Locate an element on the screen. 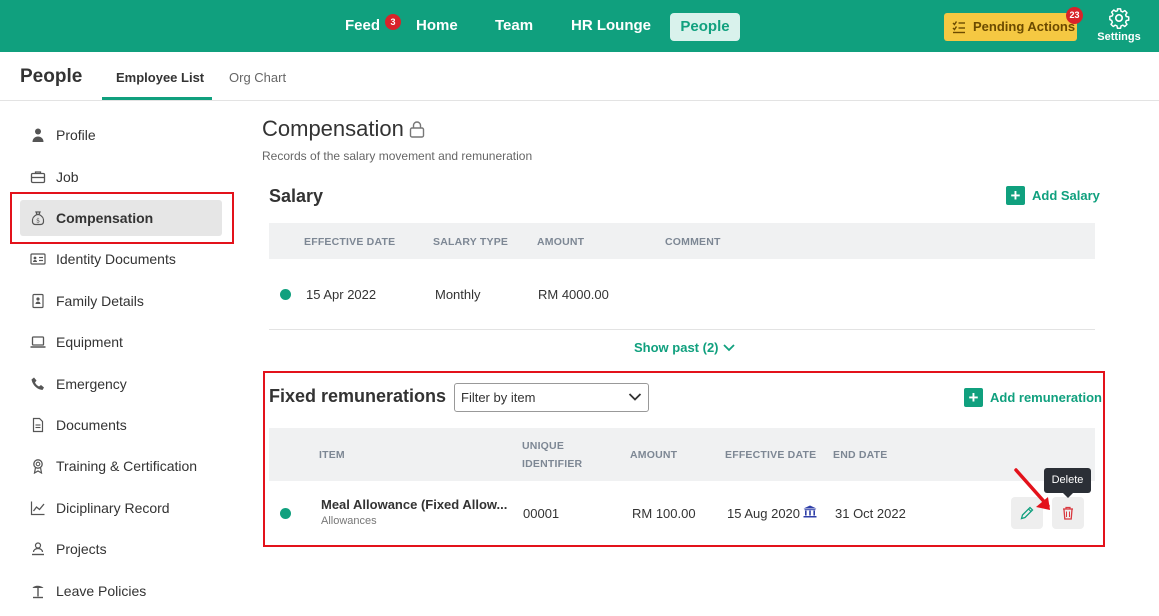 This screenshot has height=616, width=1159. sidebar-item-documents: Documents is located at coordinates (78, 425).